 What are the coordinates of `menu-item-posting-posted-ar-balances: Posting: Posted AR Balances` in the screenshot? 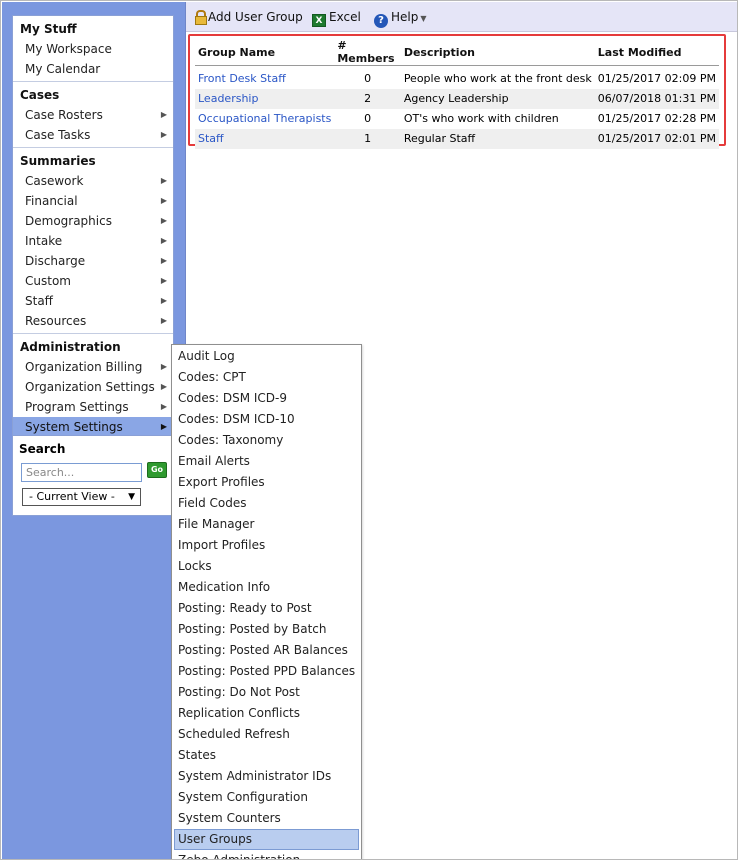 It's located at (266, 650).